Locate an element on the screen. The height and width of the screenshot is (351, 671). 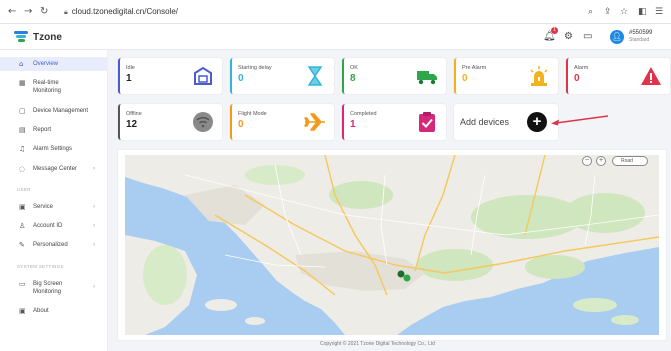
forward-icon: → is located at coordinates (28, 12).